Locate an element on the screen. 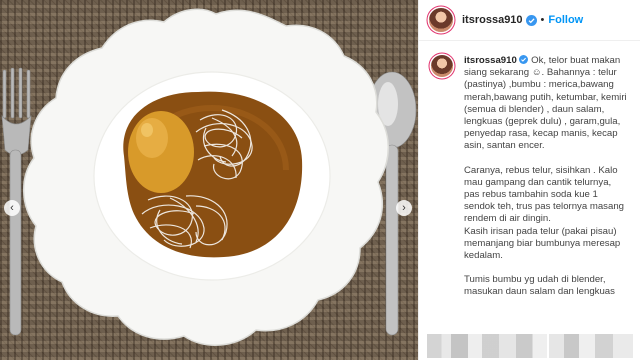 This screenshot has height=360, width=640. follow-button: Follow is located at coordinates (565, 20).